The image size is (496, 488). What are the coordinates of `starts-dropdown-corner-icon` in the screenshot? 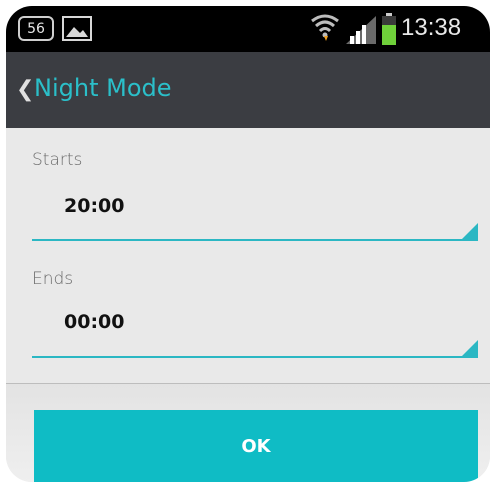 It's located at (469, 232).